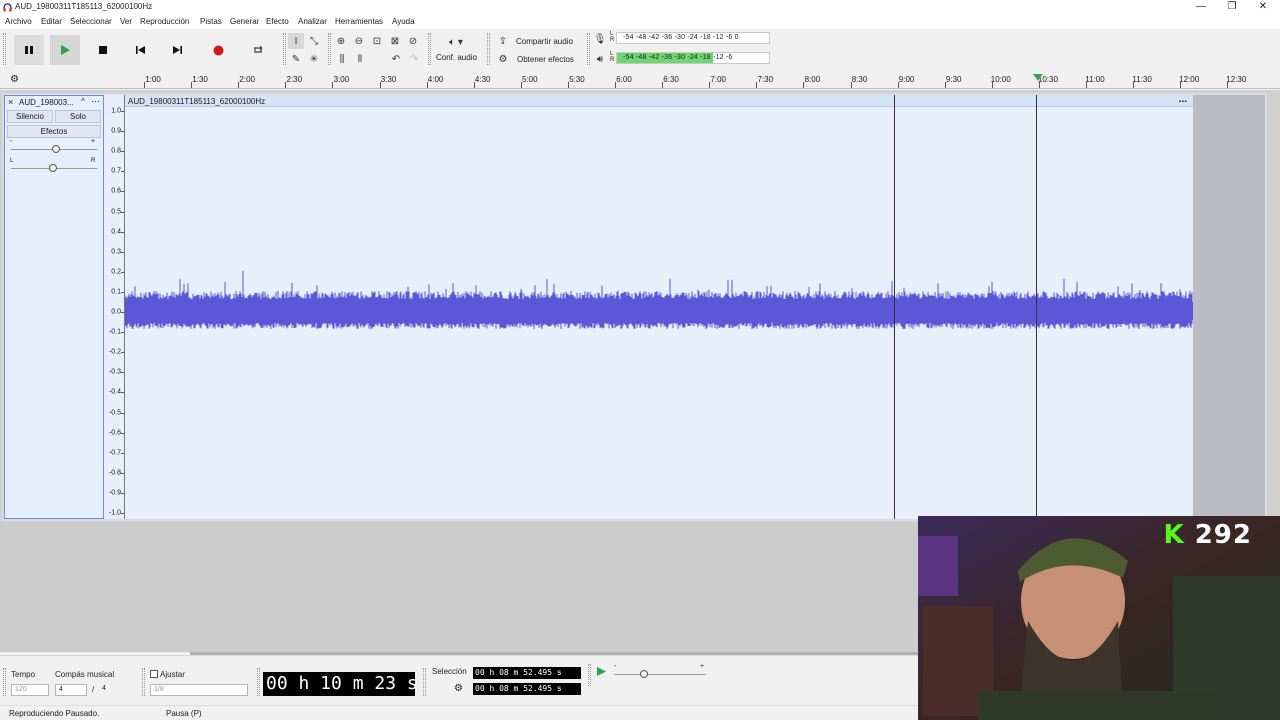 This screenshot has width=1280, height=720. I want to click on ruler-label: 8:30, so click(859, 79).